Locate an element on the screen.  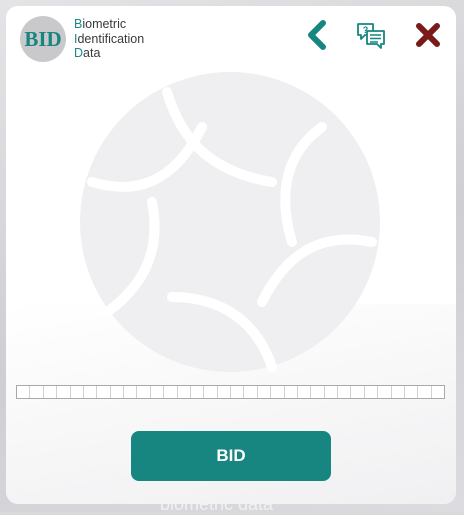
chat-bubbles-icon: ? is located at coordinates (371, 36).